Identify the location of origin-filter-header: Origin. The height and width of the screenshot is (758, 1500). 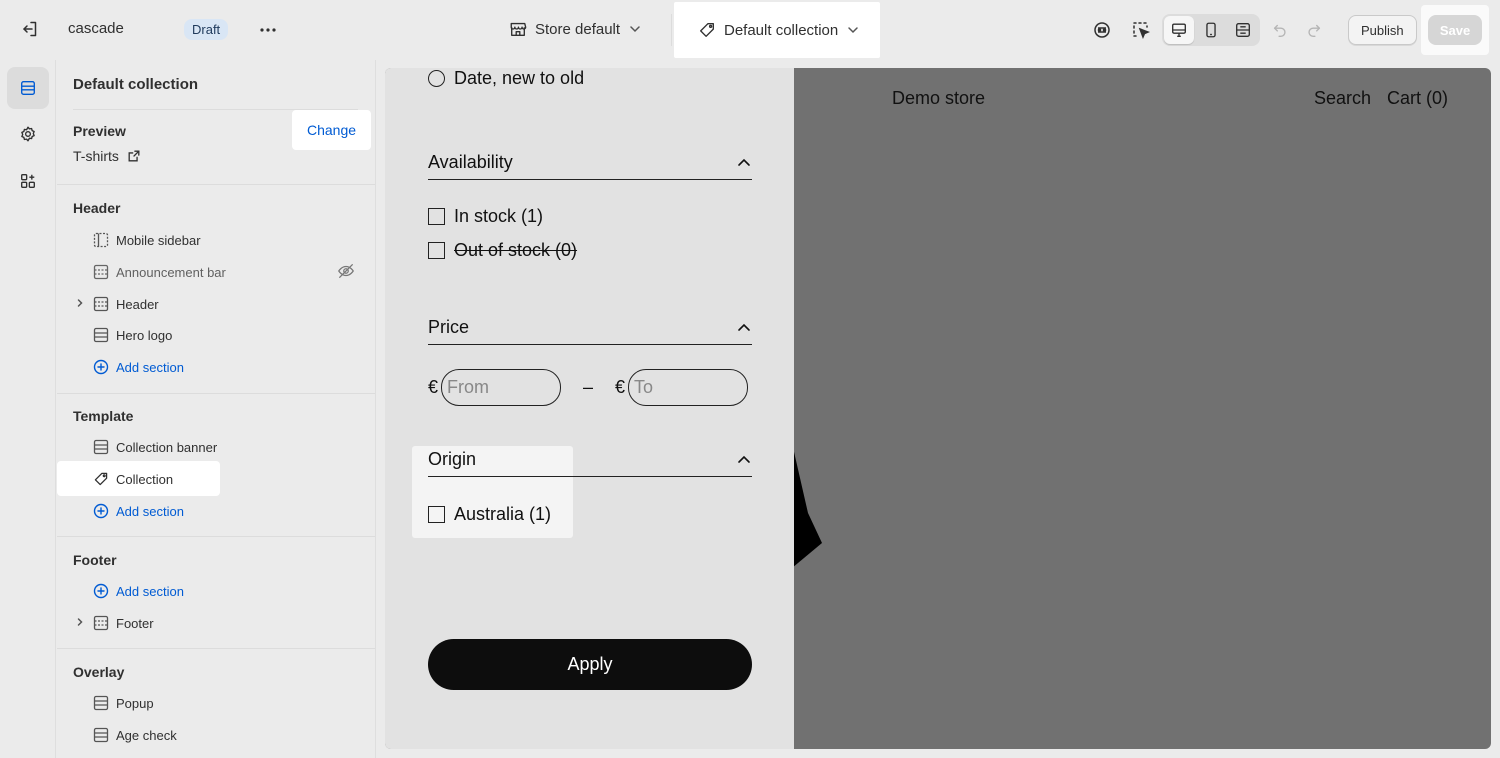
(590, 460).